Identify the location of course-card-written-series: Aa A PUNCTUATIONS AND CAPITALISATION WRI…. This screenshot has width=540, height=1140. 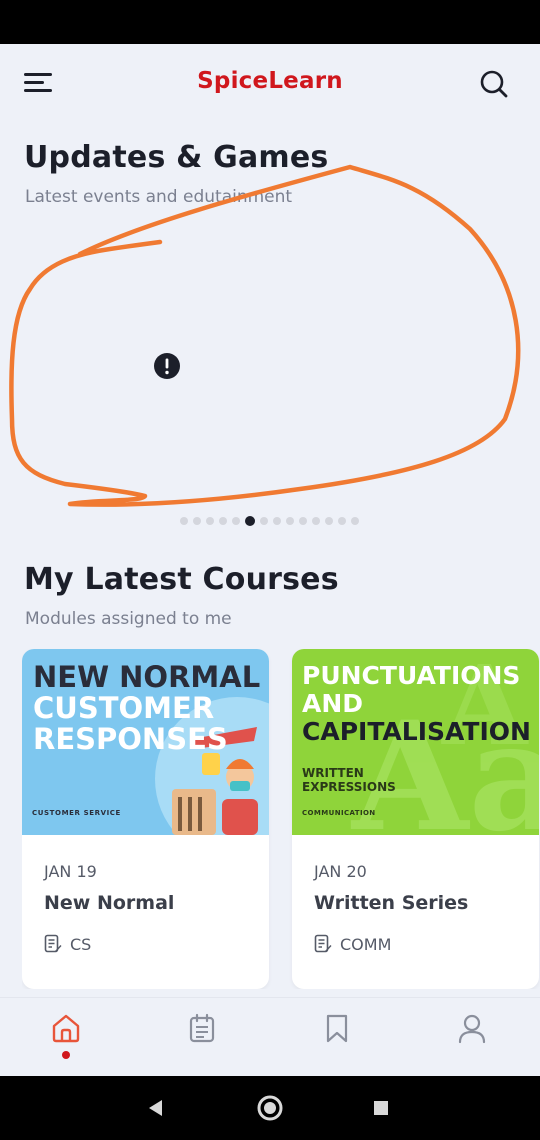
(415, 819).